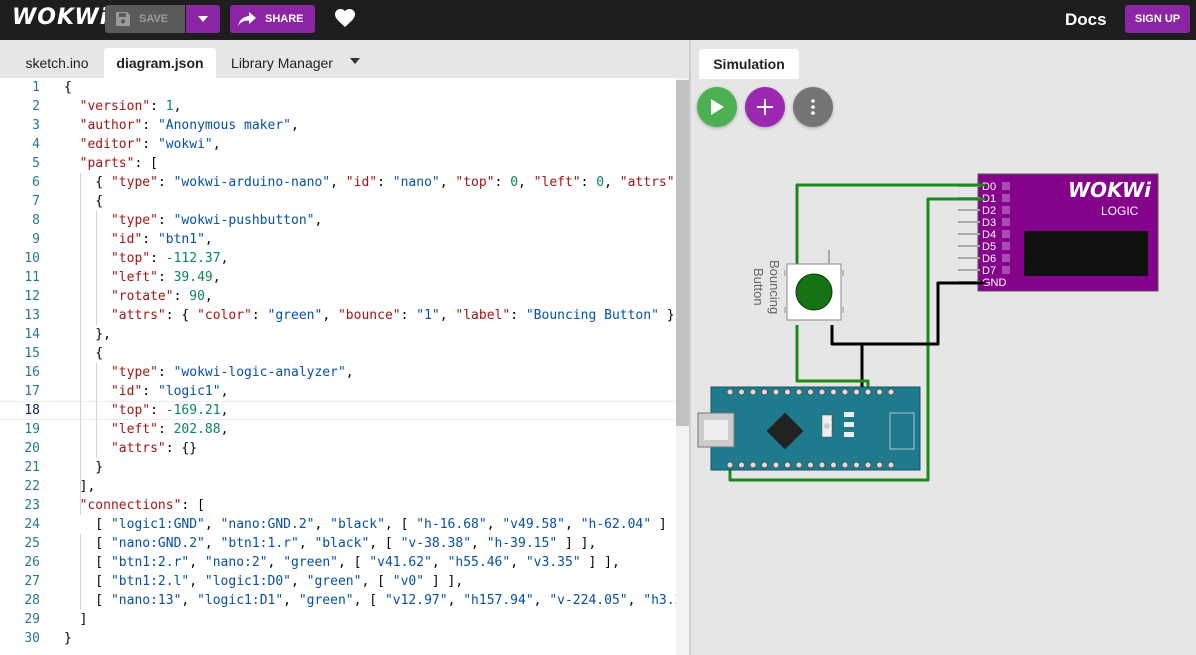  What do you see at coordinates (60, 17) in the screenshot?
I see `wokwi-logo: WOKWi` at bounding box center [60, 17].